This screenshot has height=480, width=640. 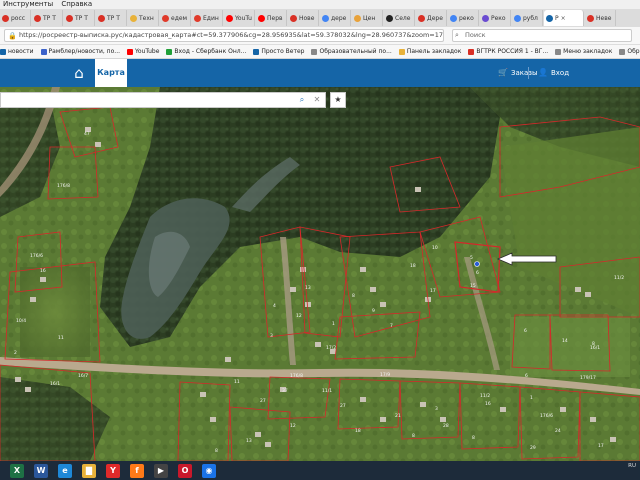 I want to click on parcel-number-label: 176/6, so click(x=546, y=416).